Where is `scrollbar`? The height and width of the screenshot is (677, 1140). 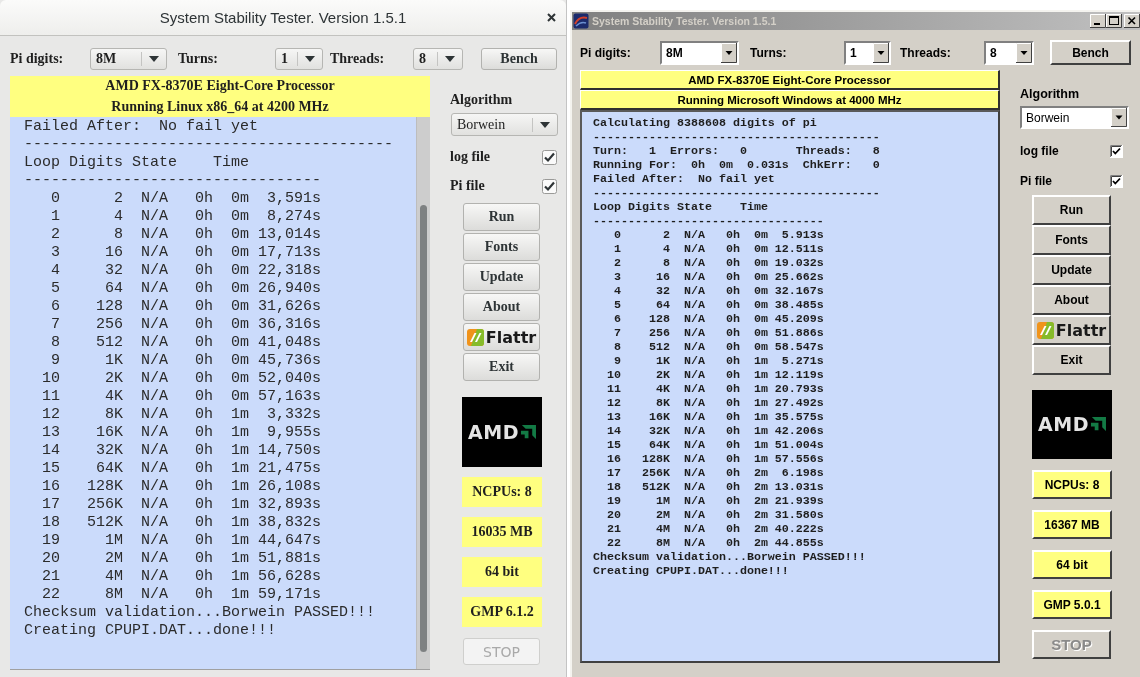
scrollbar is located at coordinates (423, 393).